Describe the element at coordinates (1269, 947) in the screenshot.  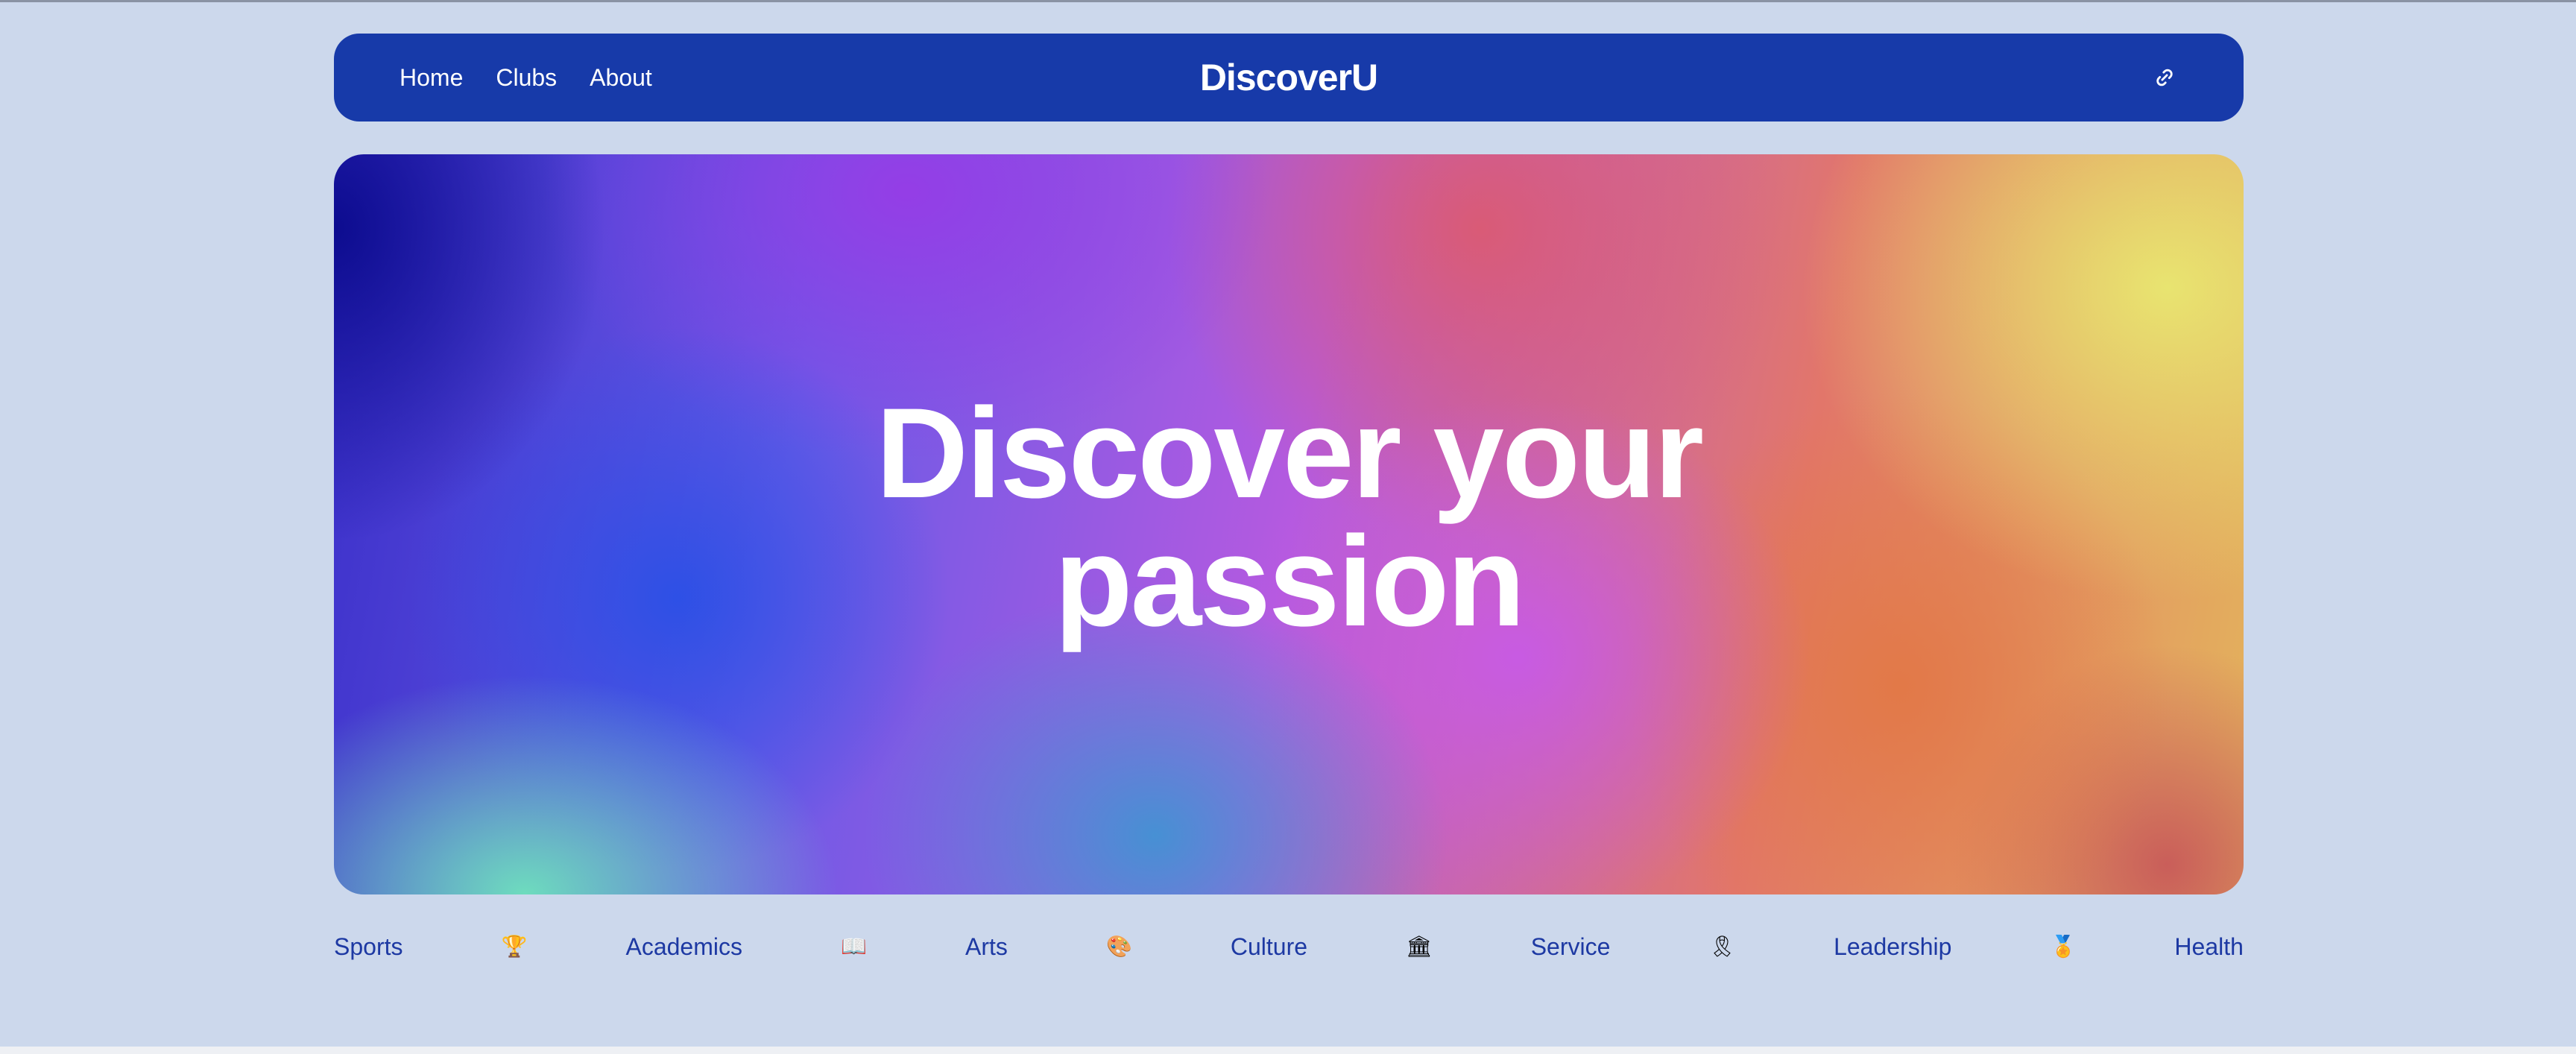
I see `category-culture: Culture` at that location.